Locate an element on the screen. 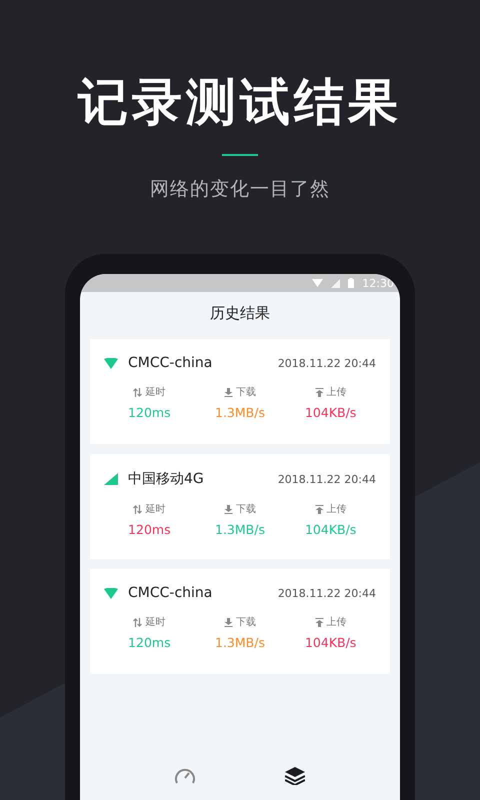 The width and height of the screenshot is (480, 800). result-card: 中国移动4G 2018.11.22 20:44 延时 120ms 下载 1.3MB/s 上传 104KB/s is located at coordinates (240, 506).